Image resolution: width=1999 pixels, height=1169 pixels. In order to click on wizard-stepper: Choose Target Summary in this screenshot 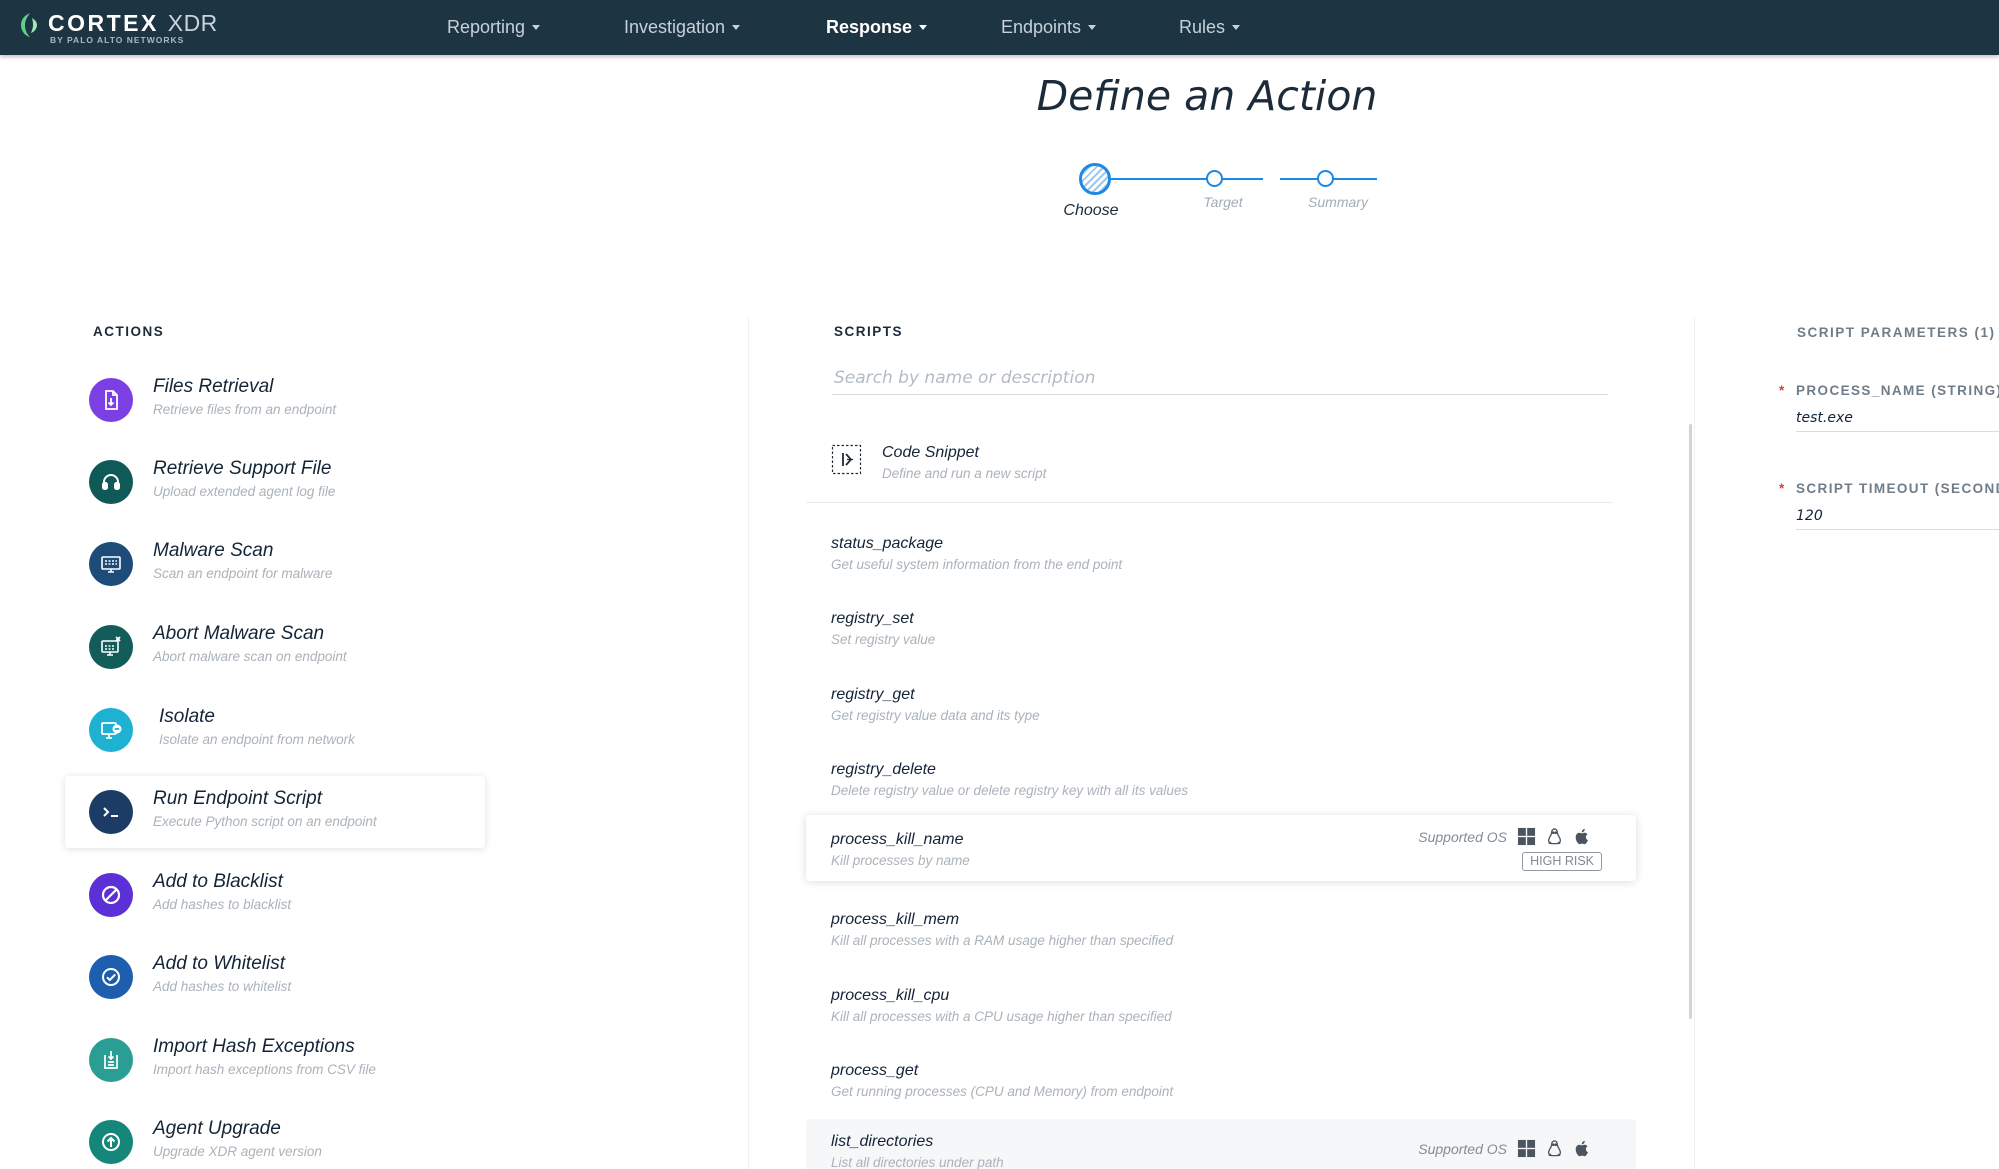, I will do `click(1225, 193)`.